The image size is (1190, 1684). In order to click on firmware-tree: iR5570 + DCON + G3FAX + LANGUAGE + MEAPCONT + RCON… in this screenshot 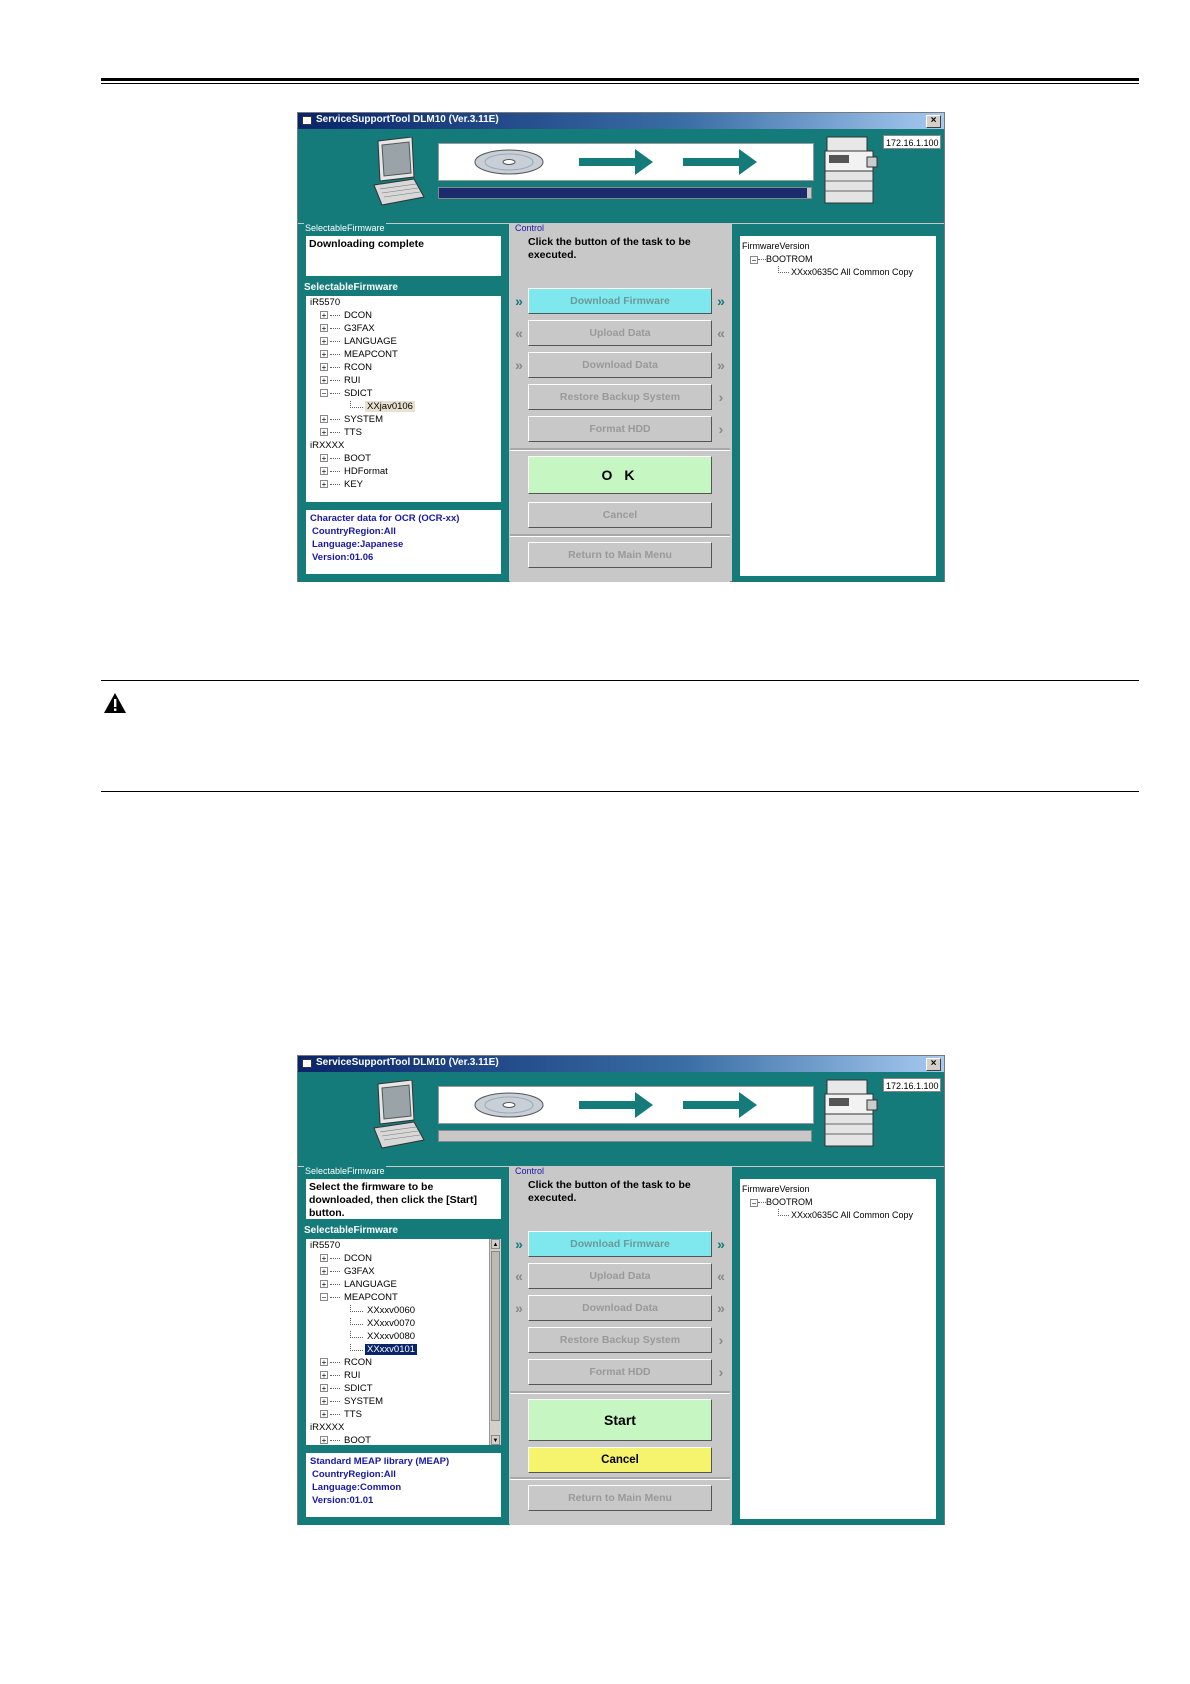, I will do `click(403, 399)`.